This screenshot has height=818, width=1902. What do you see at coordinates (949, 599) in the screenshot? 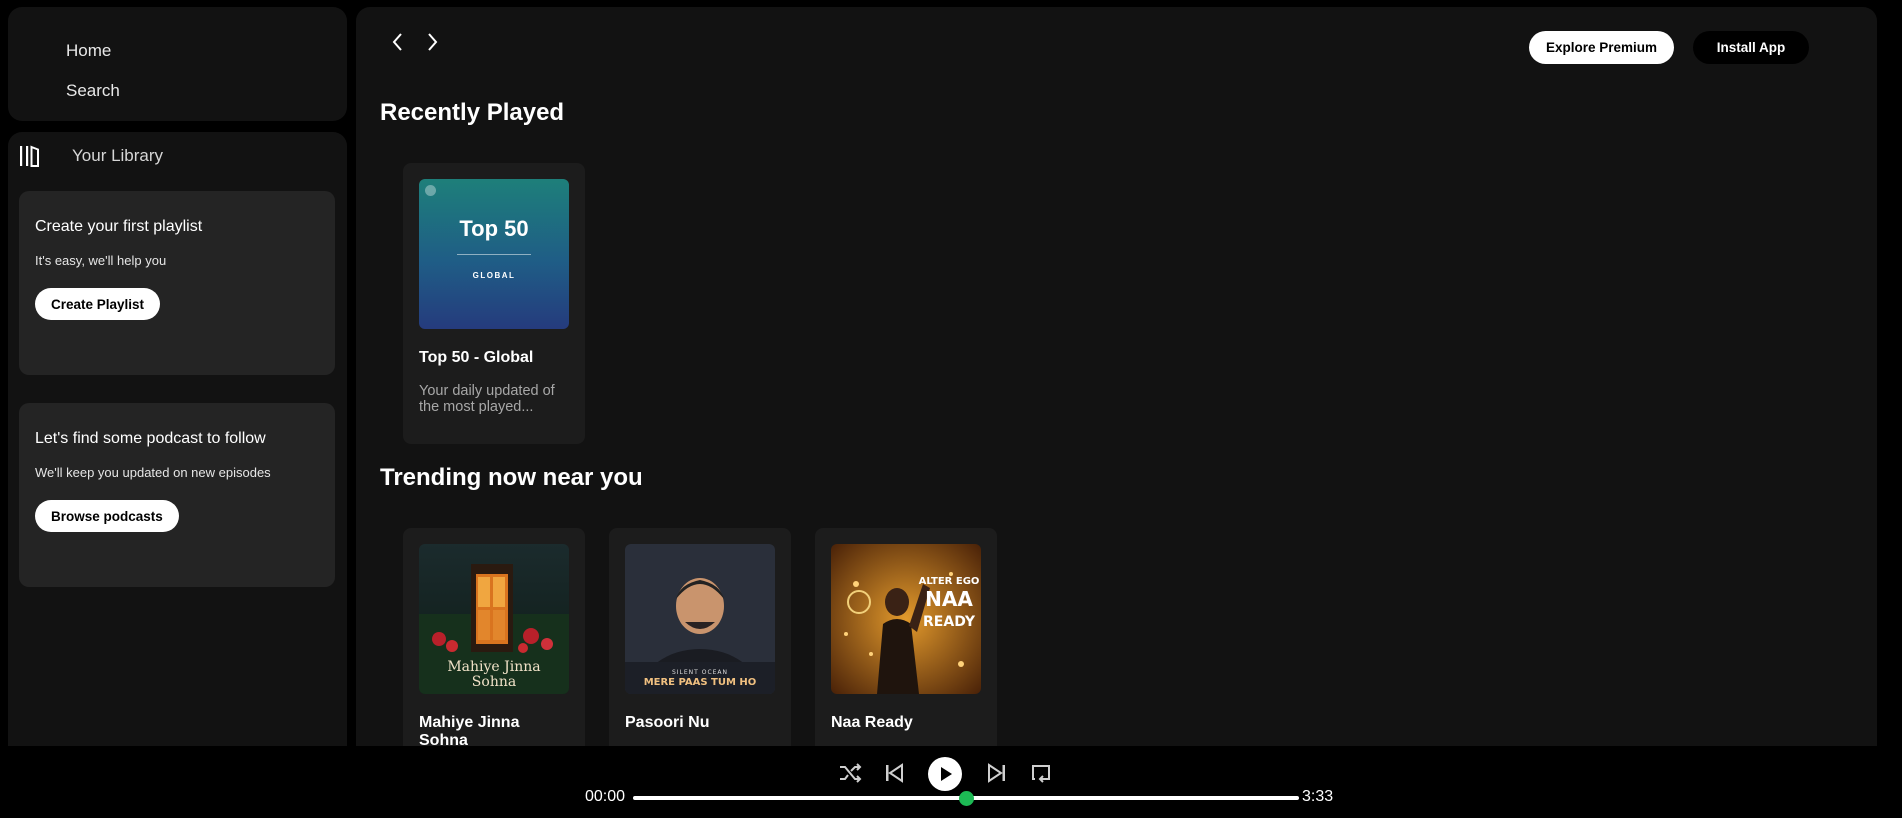
I see `svg-text: NAA` at bounding box center [949, 599].